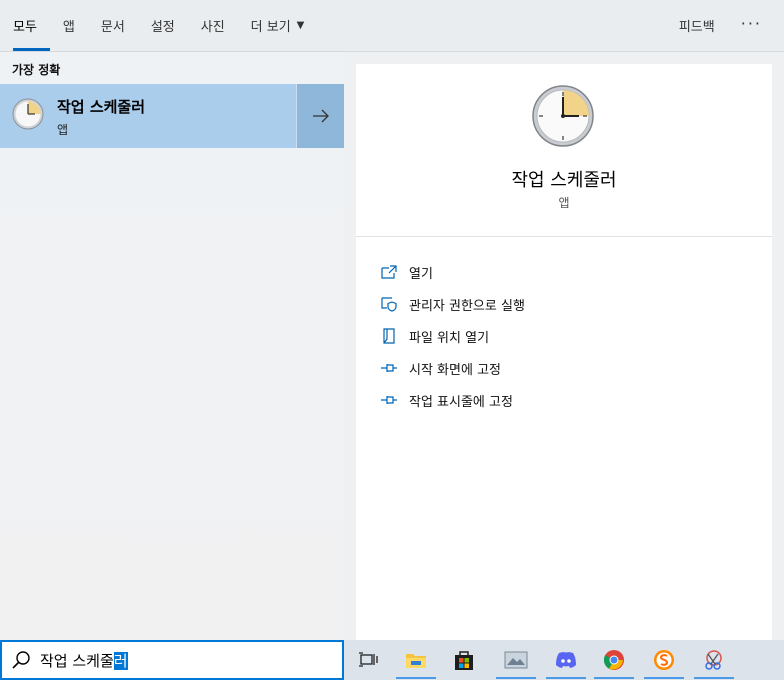 The image size is (784, 680). I want to click on sublime-button, so click(664, 660).